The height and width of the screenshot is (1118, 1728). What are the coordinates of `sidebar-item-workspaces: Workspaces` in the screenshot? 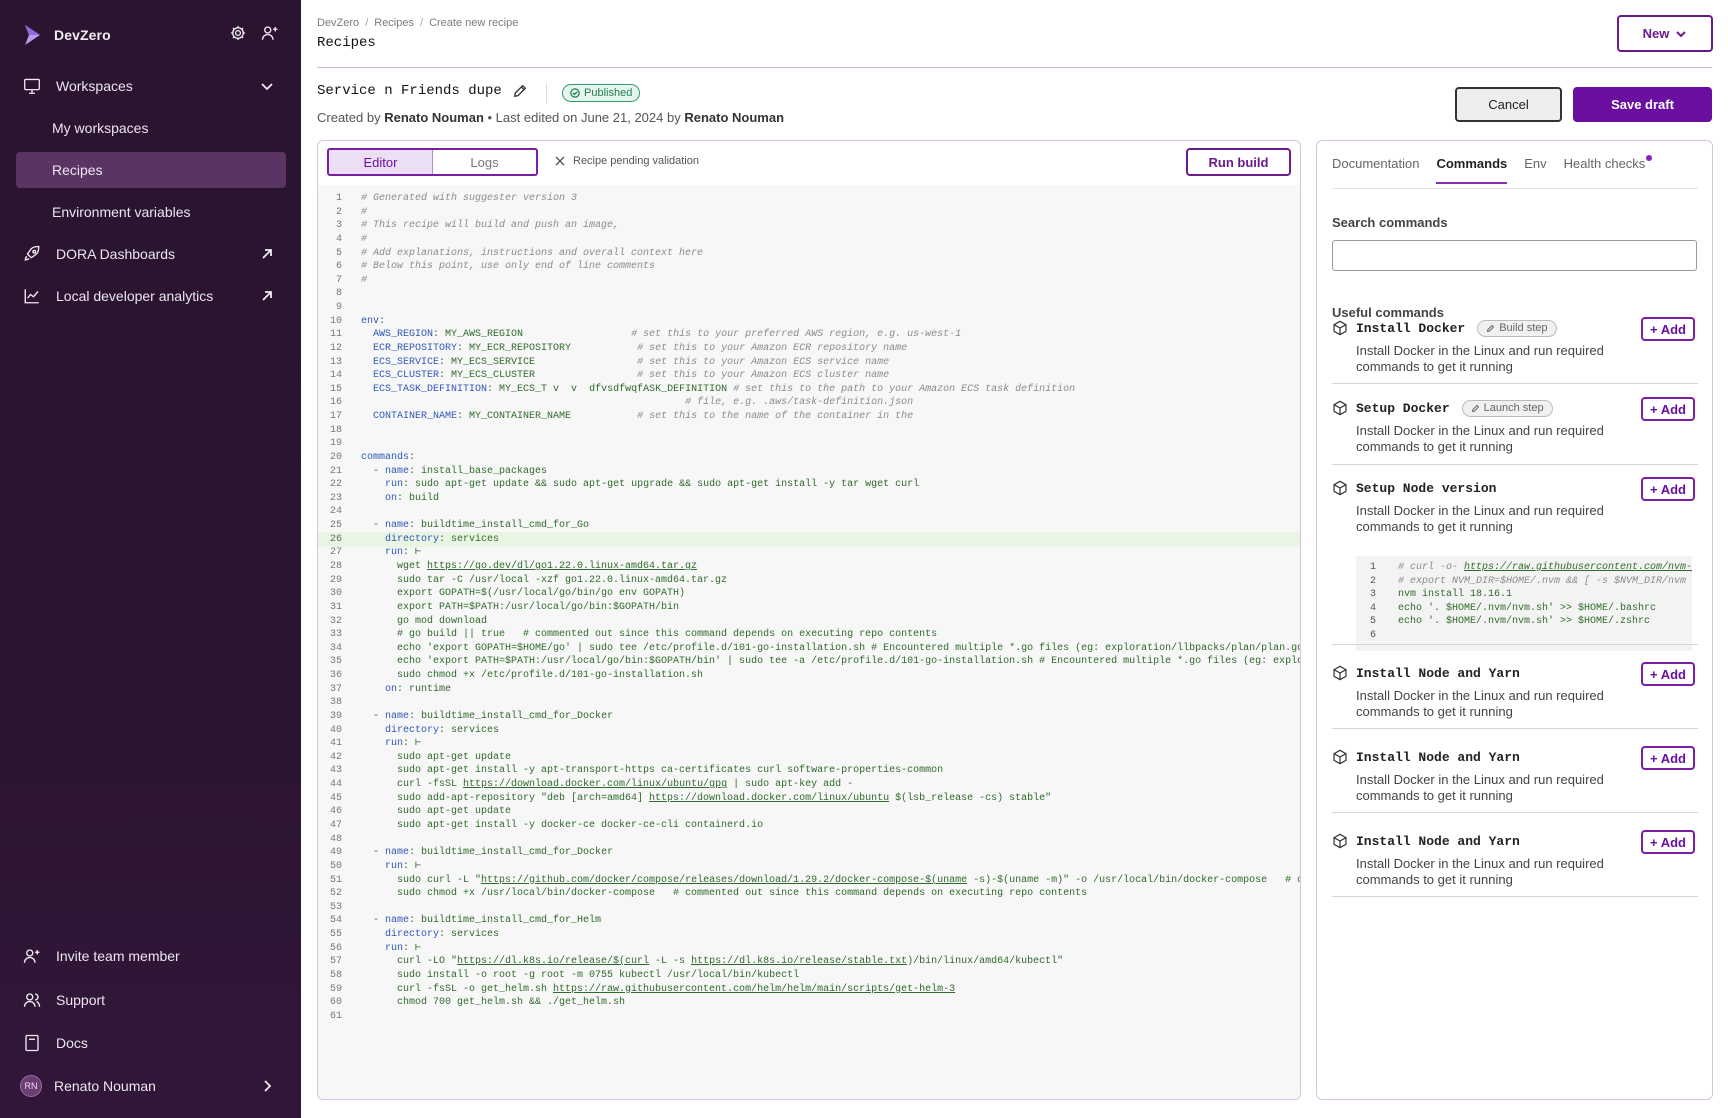 It's located at (151, 86).